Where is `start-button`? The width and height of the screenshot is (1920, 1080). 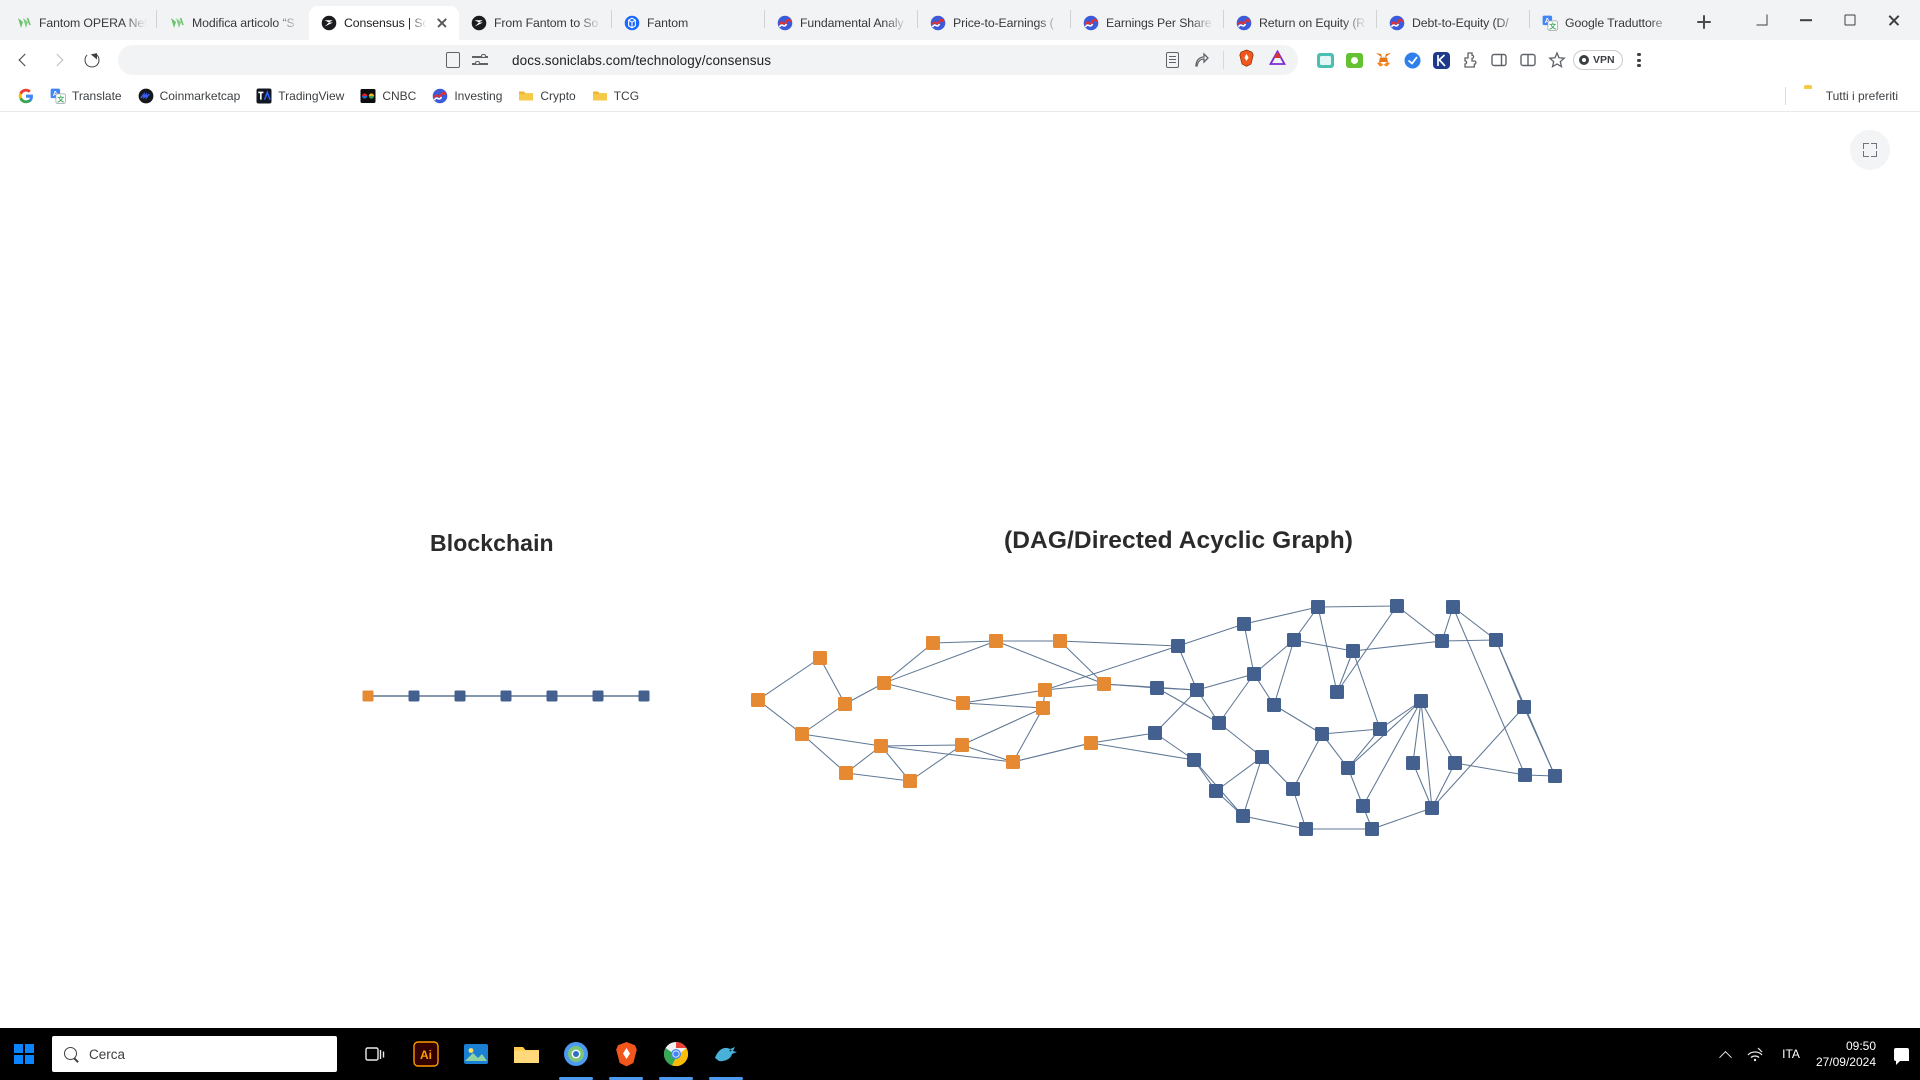
start-button is located at coordinates (24, 1054).